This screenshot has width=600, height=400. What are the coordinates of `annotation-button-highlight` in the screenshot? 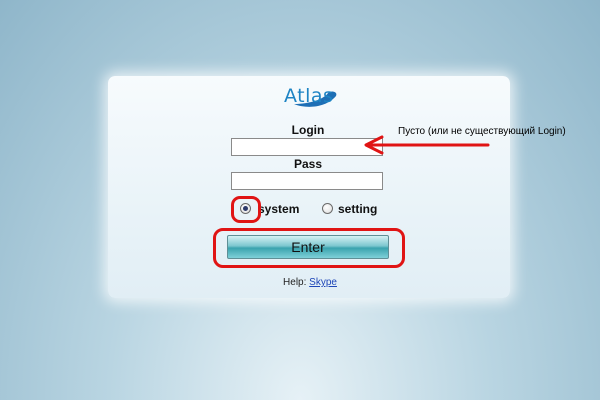 It's located at (309, 248).